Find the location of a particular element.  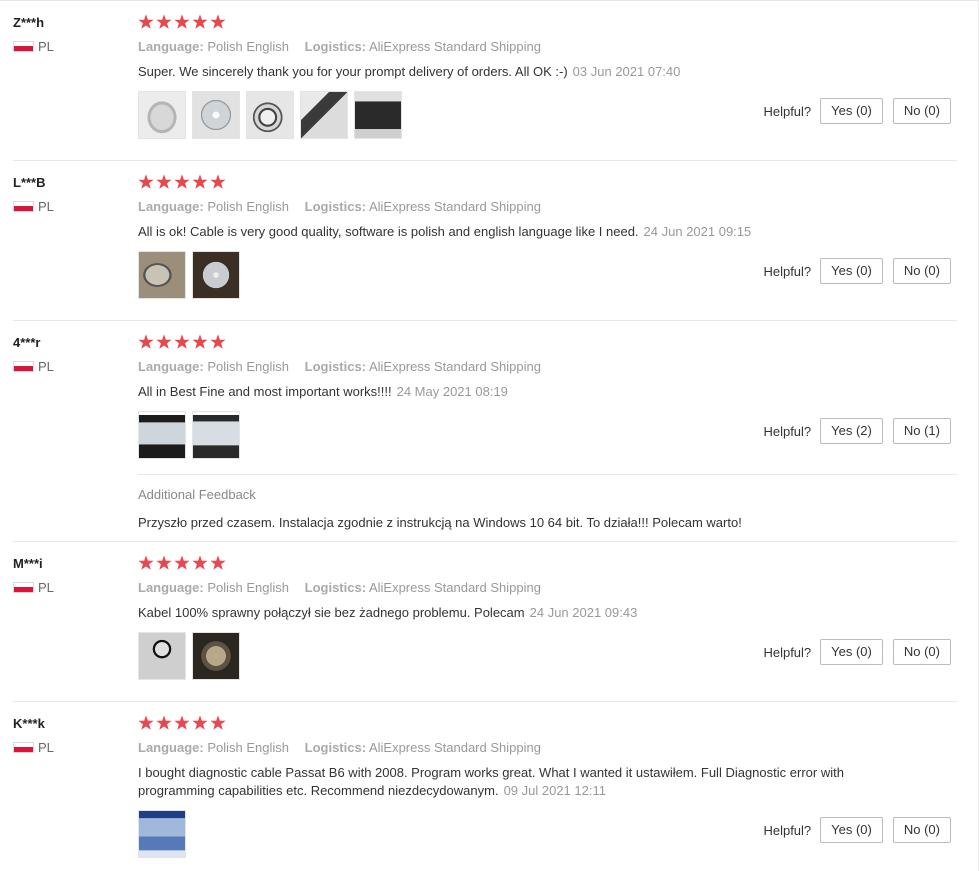

reviewer-name: L***B is located at coordinates (29, 182).